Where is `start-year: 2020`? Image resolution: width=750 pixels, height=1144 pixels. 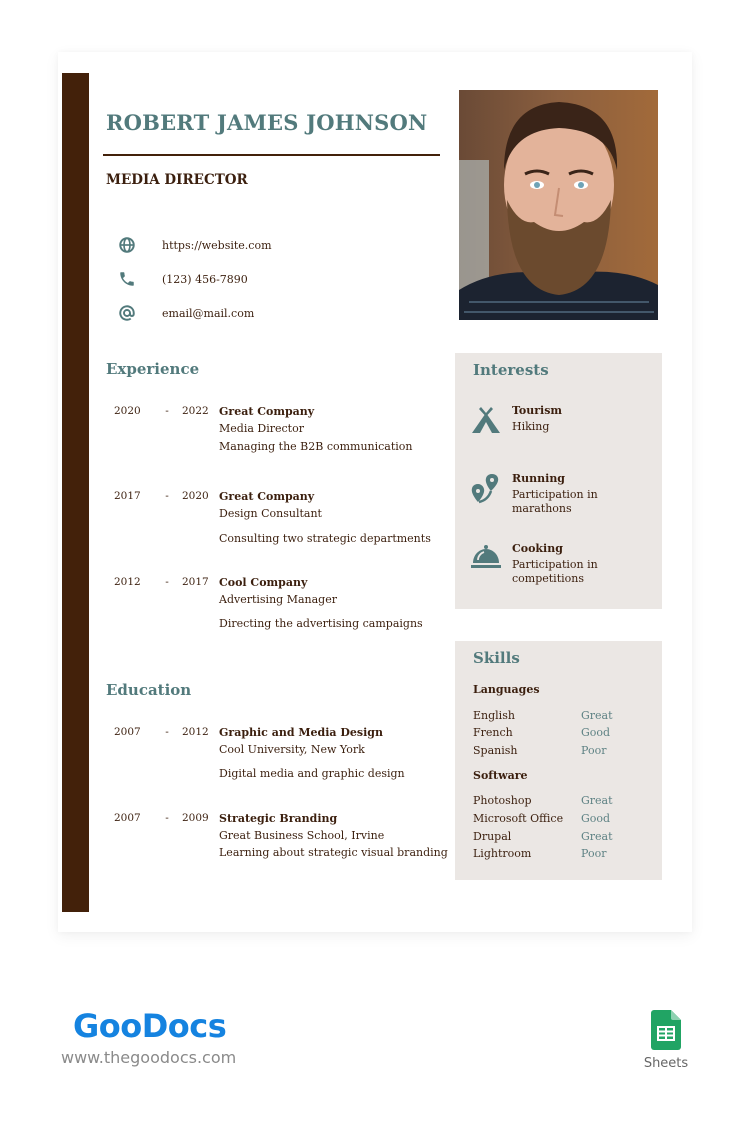 start-year: 2020 is located at coordinates (127, 411).